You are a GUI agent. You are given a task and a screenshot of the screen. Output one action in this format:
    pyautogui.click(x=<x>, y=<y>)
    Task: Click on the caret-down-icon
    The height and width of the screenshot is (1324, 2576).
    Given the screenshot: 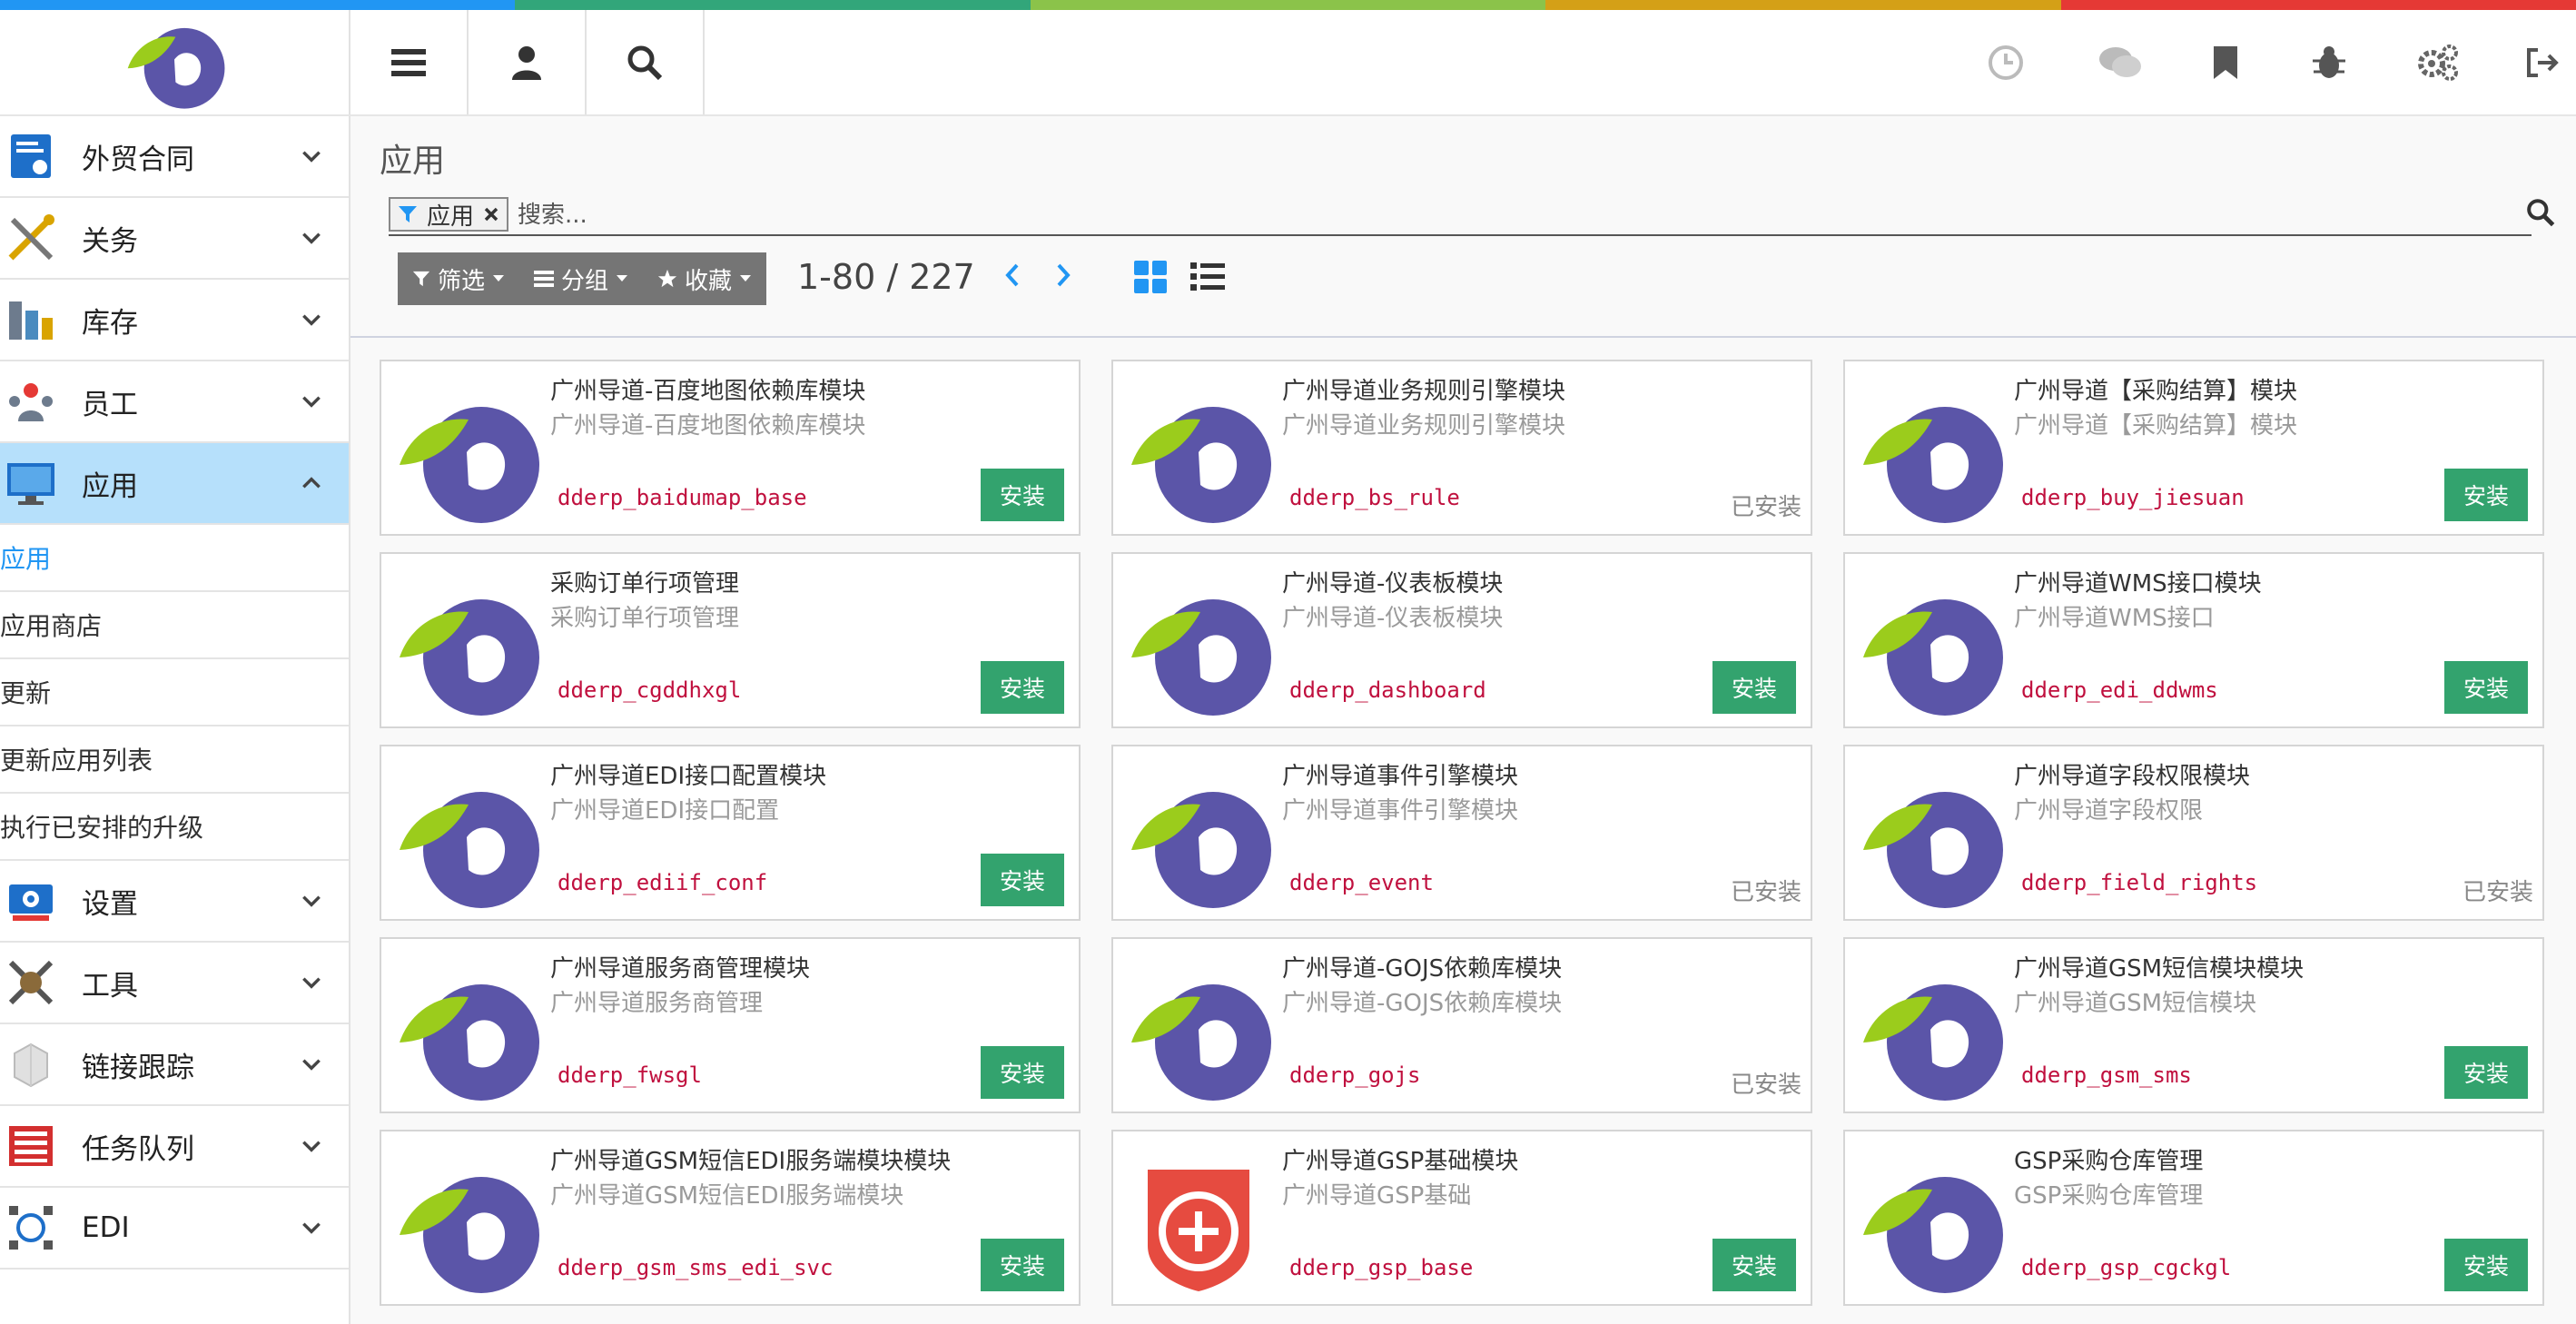 What is the action you would take?
    pyautogui.click(x=499, y=278)
    